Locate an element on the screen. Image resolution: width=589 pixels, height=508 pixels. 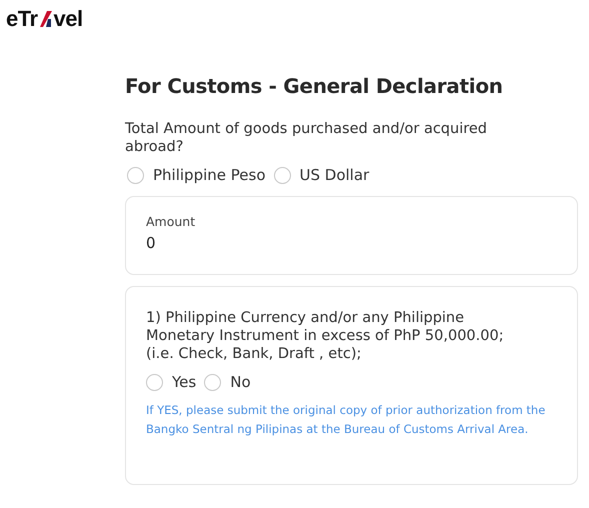
radio-option: No is located at coordinates (227, 382).